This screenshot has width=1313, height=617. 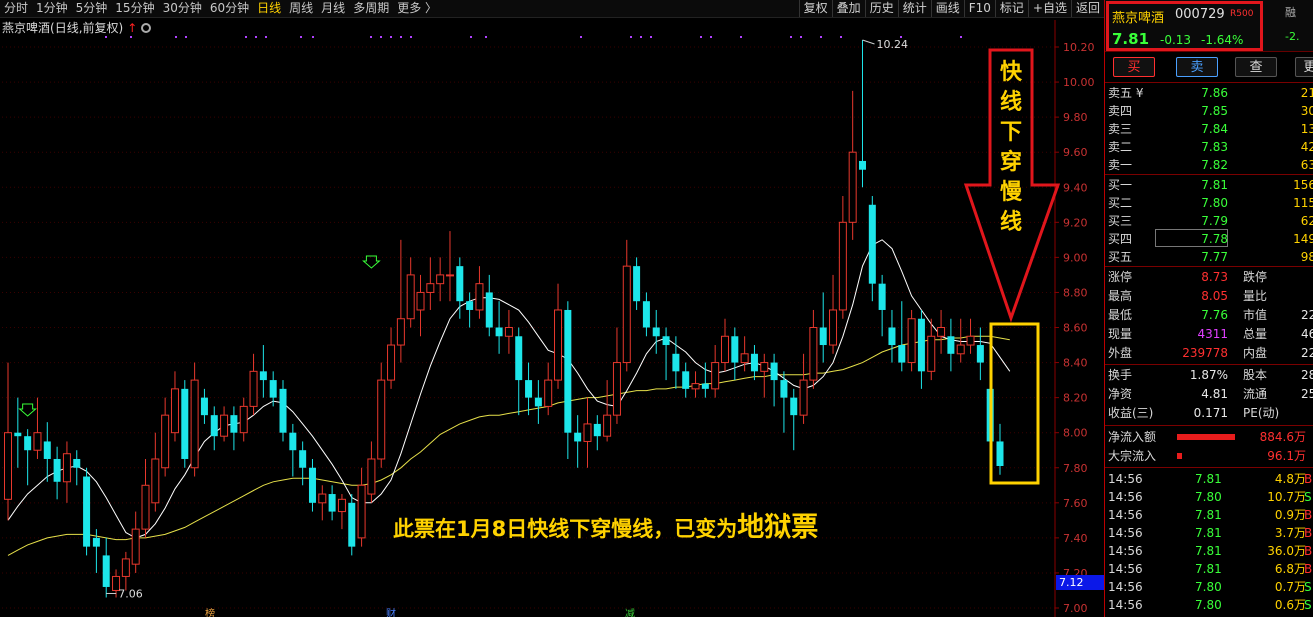 What do you see at coordinates (1209, 587) in the screenshot?
I see `tick-row: 14:56 7.80 0.7万 S` at bounding box center [1209, 587].